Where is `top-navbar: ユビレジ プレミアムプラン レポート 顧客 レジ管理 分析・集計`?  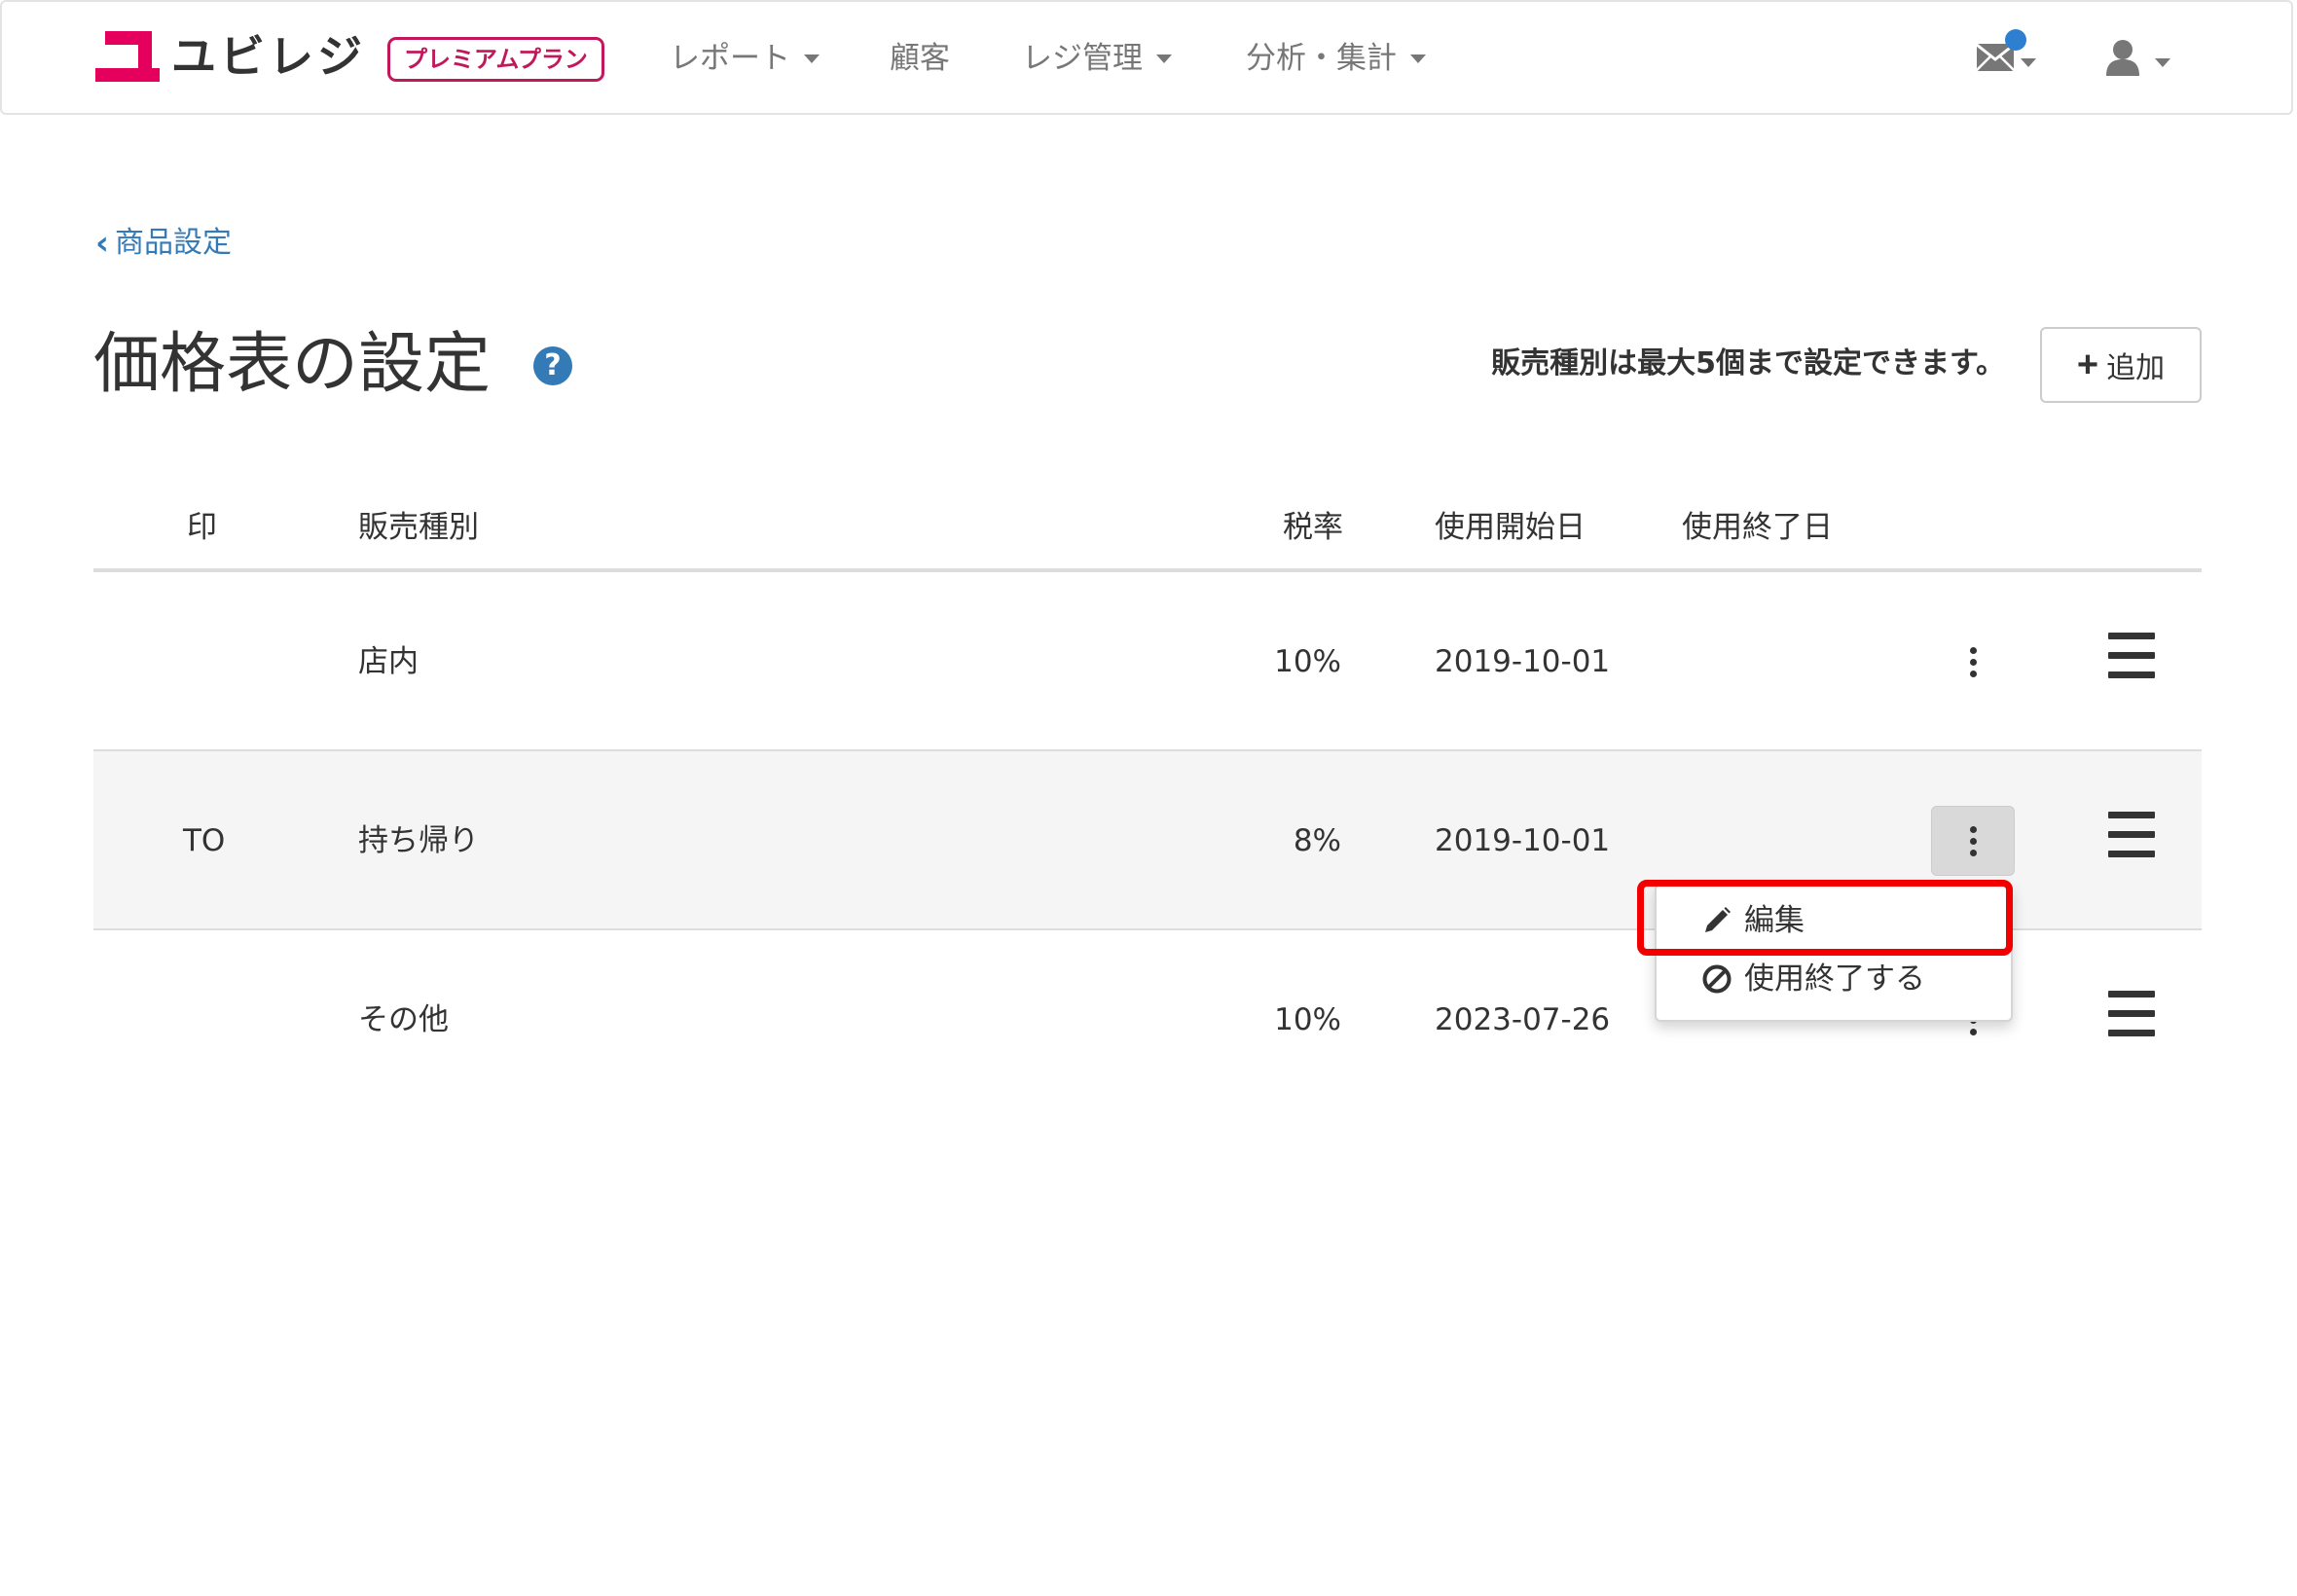
top-navbar: ユビレジ プレミアムプラン レポート 顧客 レジ管理 分析・集計 is located at coordinates (1146, 57).